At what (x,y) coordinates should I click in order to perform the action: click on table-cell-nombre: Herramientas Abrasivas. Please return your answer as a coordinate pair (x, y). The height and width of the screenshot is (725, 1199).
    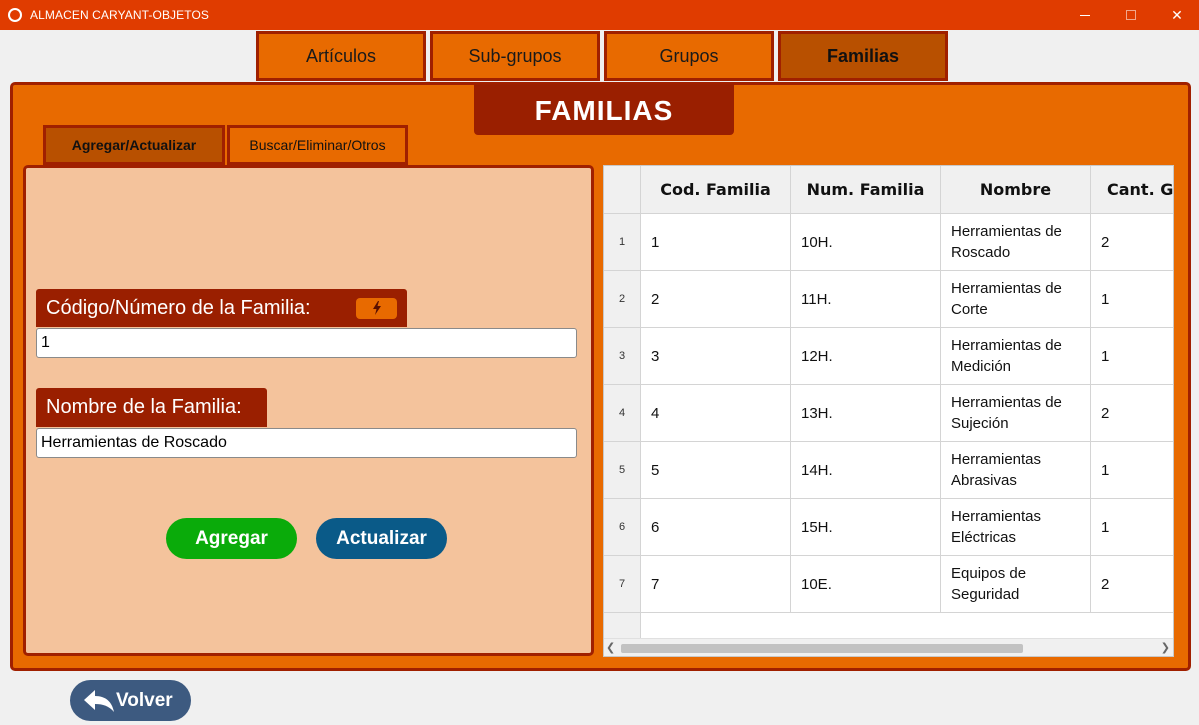
    Looking at the image, I should click on (1016, 470).